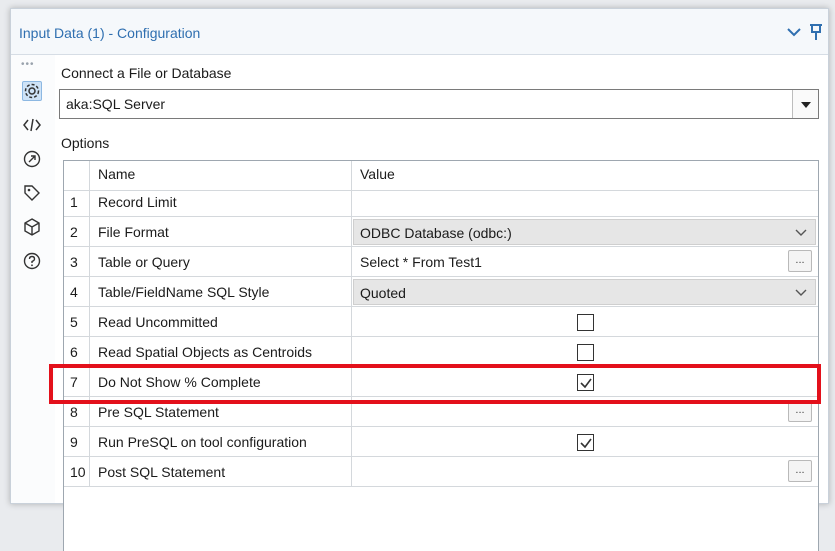 This screenshot has width=835, height=551. Describe the element at coordinates (117, 174) in the screenshot. I see `column-header-name: Name` at that location.